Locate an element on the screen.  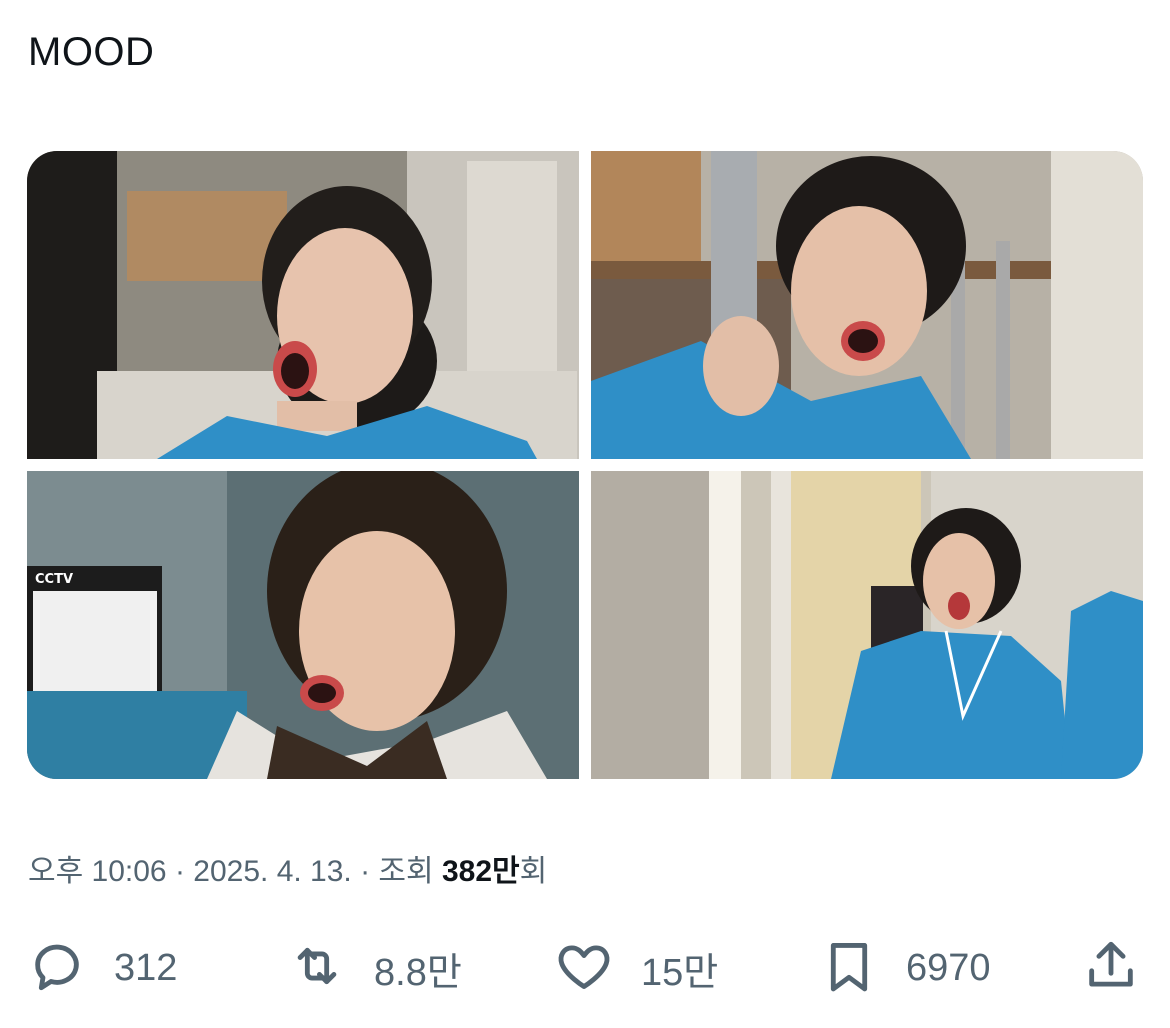
retweet-icon is located at coordinates (317, 968).